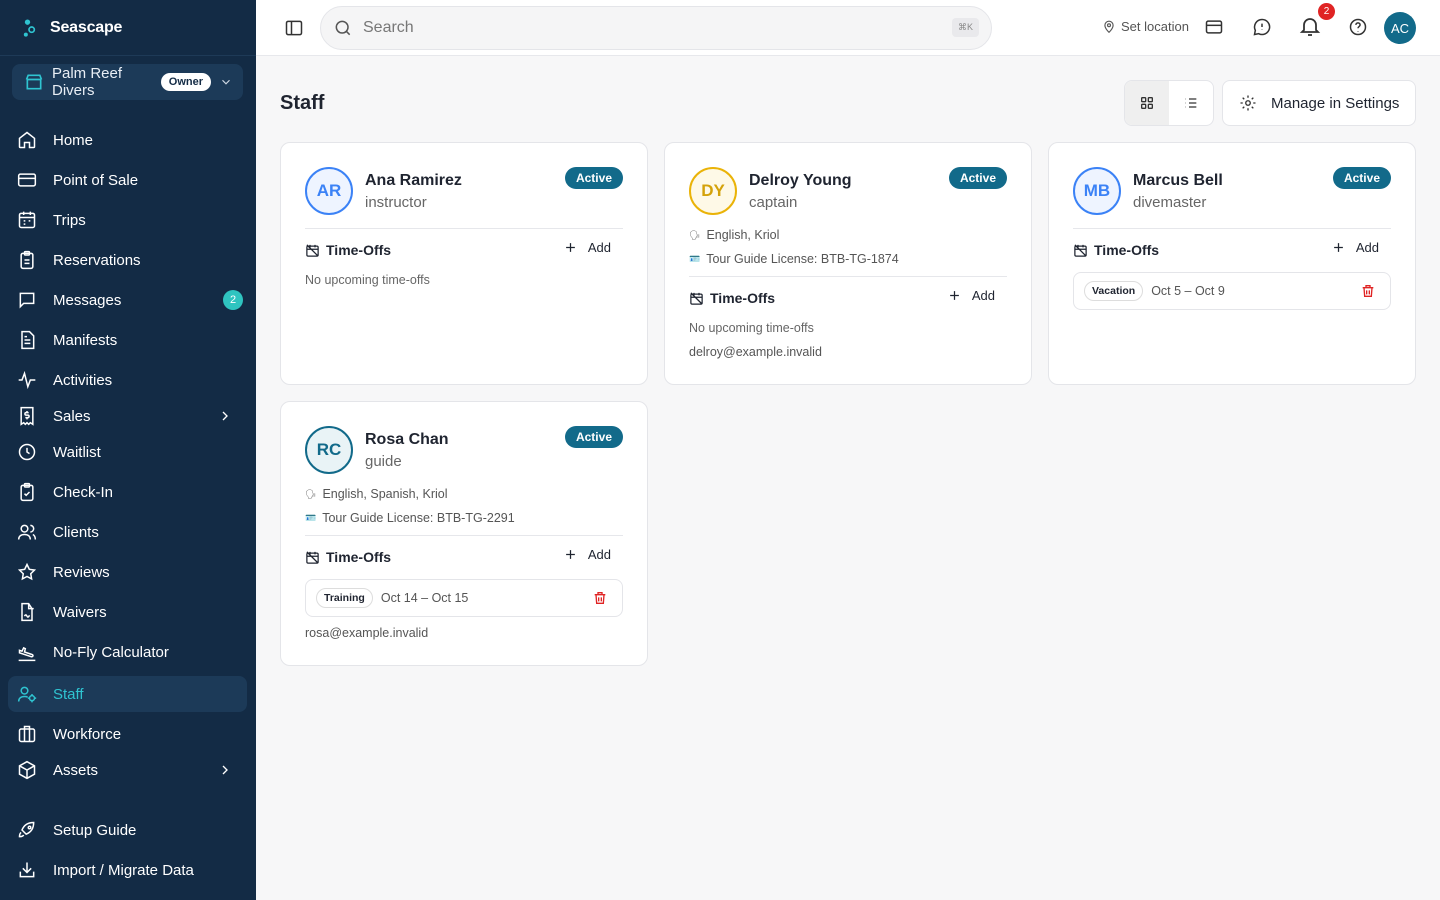  Describe the element at coordinates (127, 416) in the screenshot. I see `nav-item-sales: Sales` at that location.